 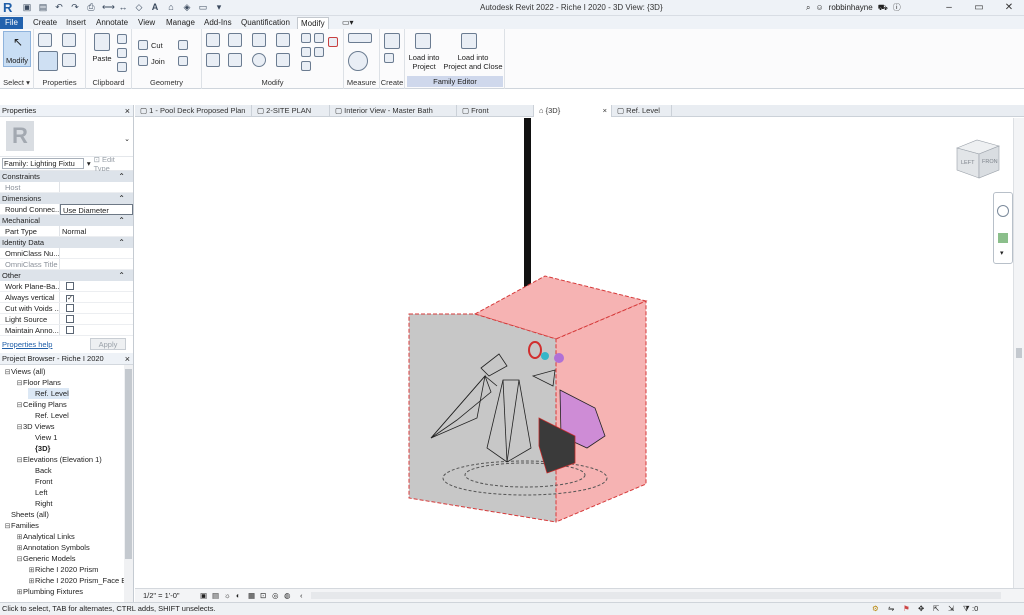 I want to click on close-icon: ×, so click(x=127, y=359).